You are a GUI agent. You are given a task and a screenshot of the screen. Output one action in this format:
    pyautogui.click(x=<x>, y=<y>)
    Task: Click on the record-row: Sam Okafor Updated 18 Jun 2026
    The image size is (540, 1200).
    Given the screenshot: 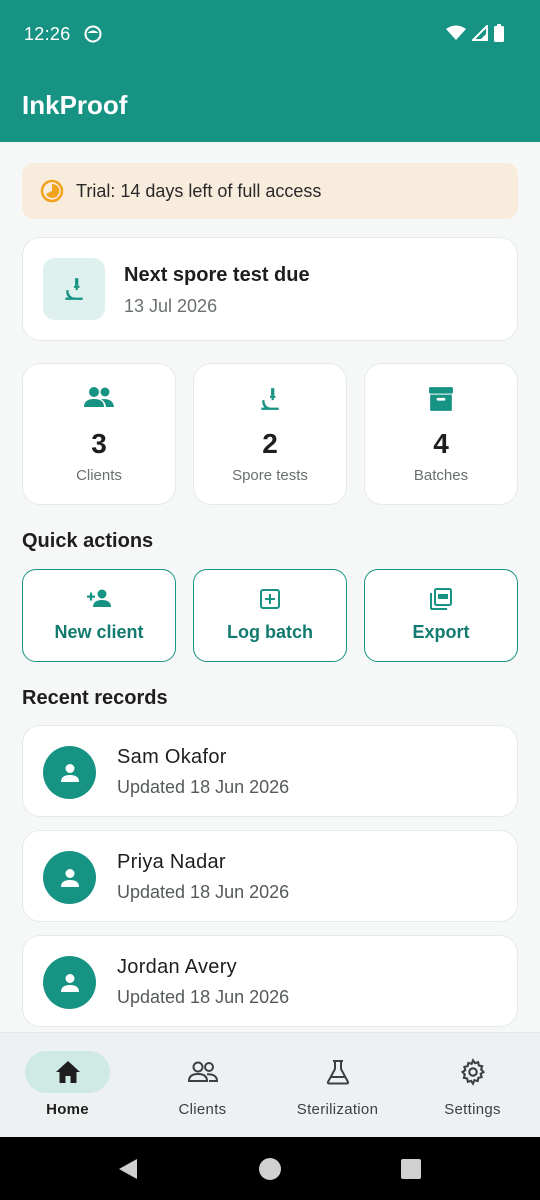 What is the action you would take?
    pyautogui.click(x=270, y=771)
    